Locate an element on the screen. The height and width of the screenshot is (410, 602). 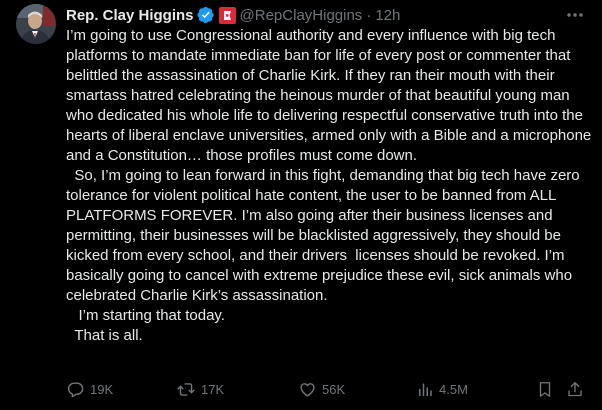
repost-icon is located at coordinates (186, 389).